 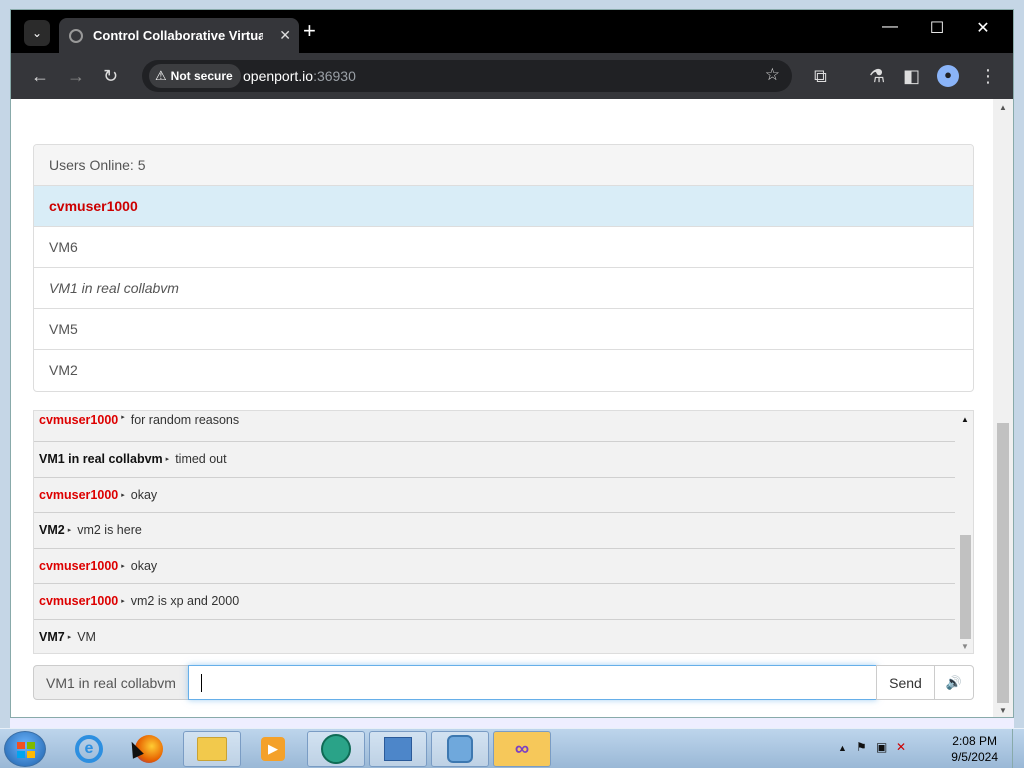 I want to click on taskbar-internet-explorer: e, so click(x=89, y=749).